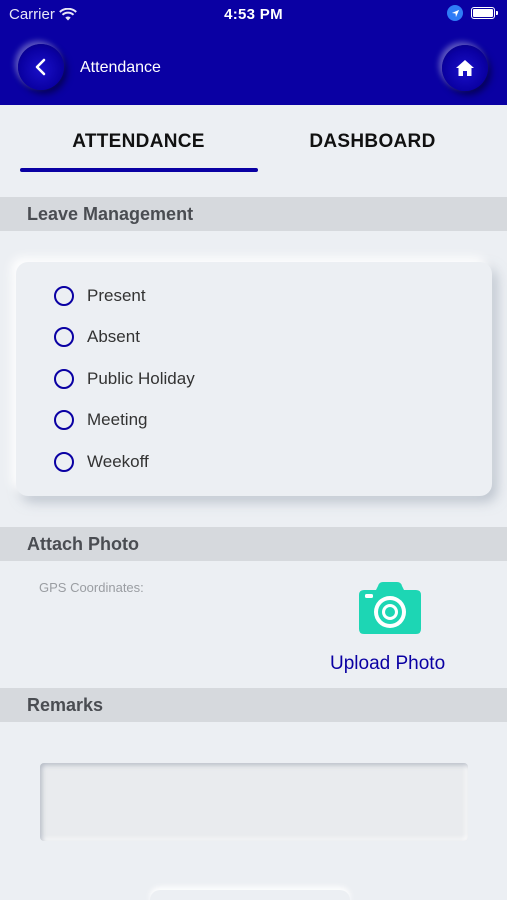 The width and height of the screenshot is (507, 900). Describe the element at coordinates (118, 461) in the screenshot. I see `option-label: Weekoff` at that location.